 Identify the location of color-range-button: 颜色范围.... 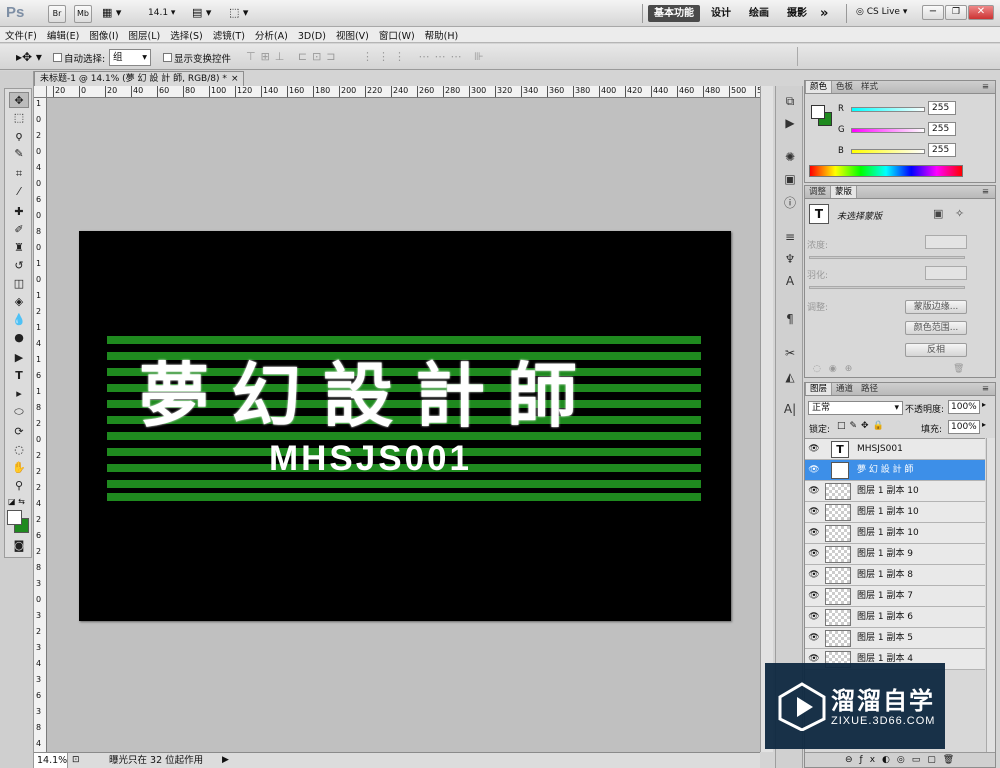
(936, 328).